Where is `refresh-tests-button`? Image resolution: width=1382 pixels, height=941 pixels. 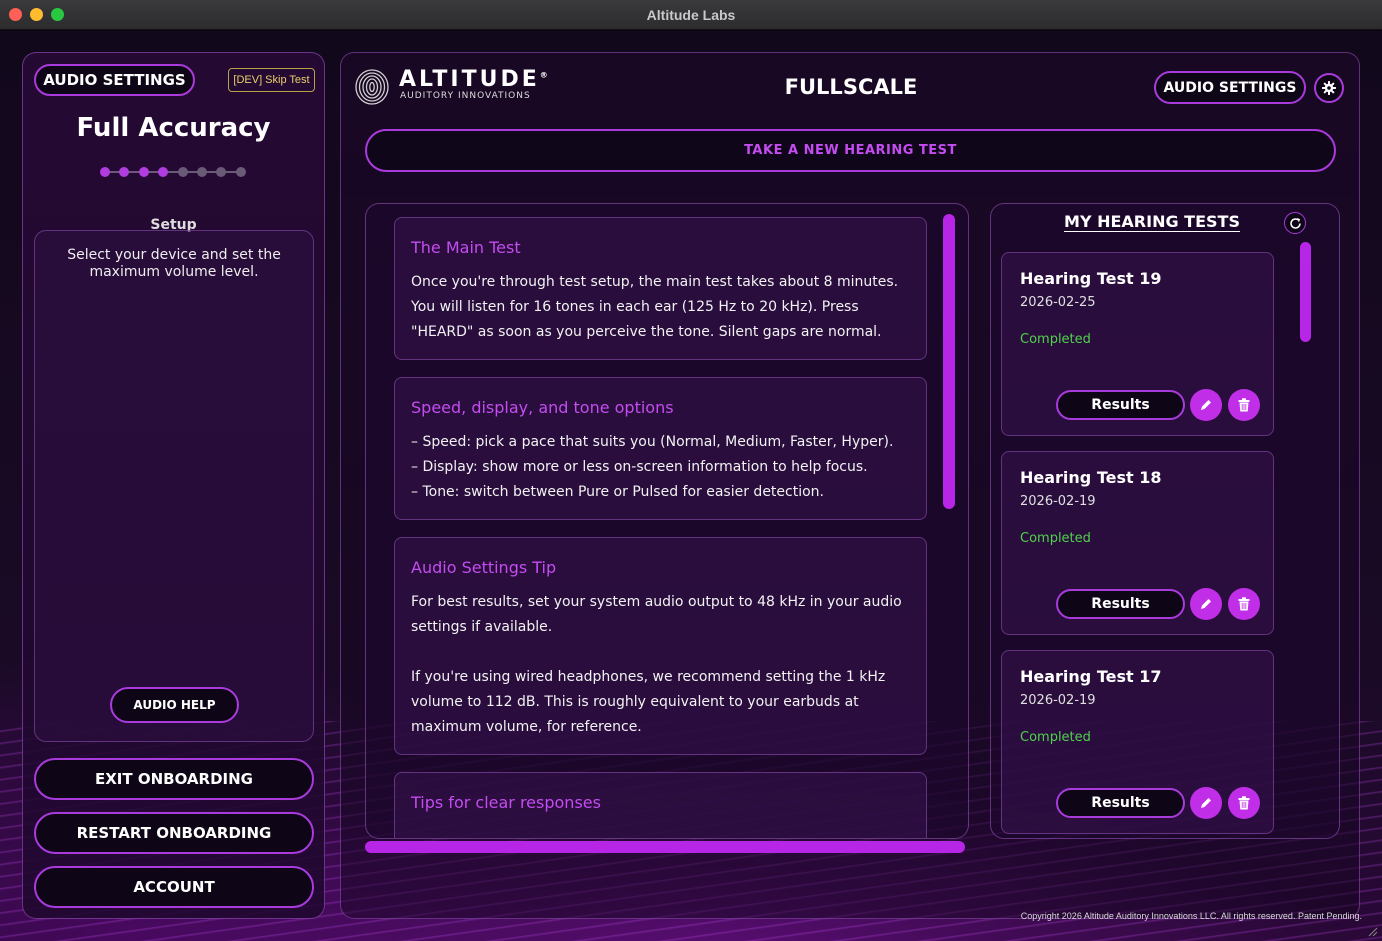
refresh-tests-button is located at coordinates (1295, 223).